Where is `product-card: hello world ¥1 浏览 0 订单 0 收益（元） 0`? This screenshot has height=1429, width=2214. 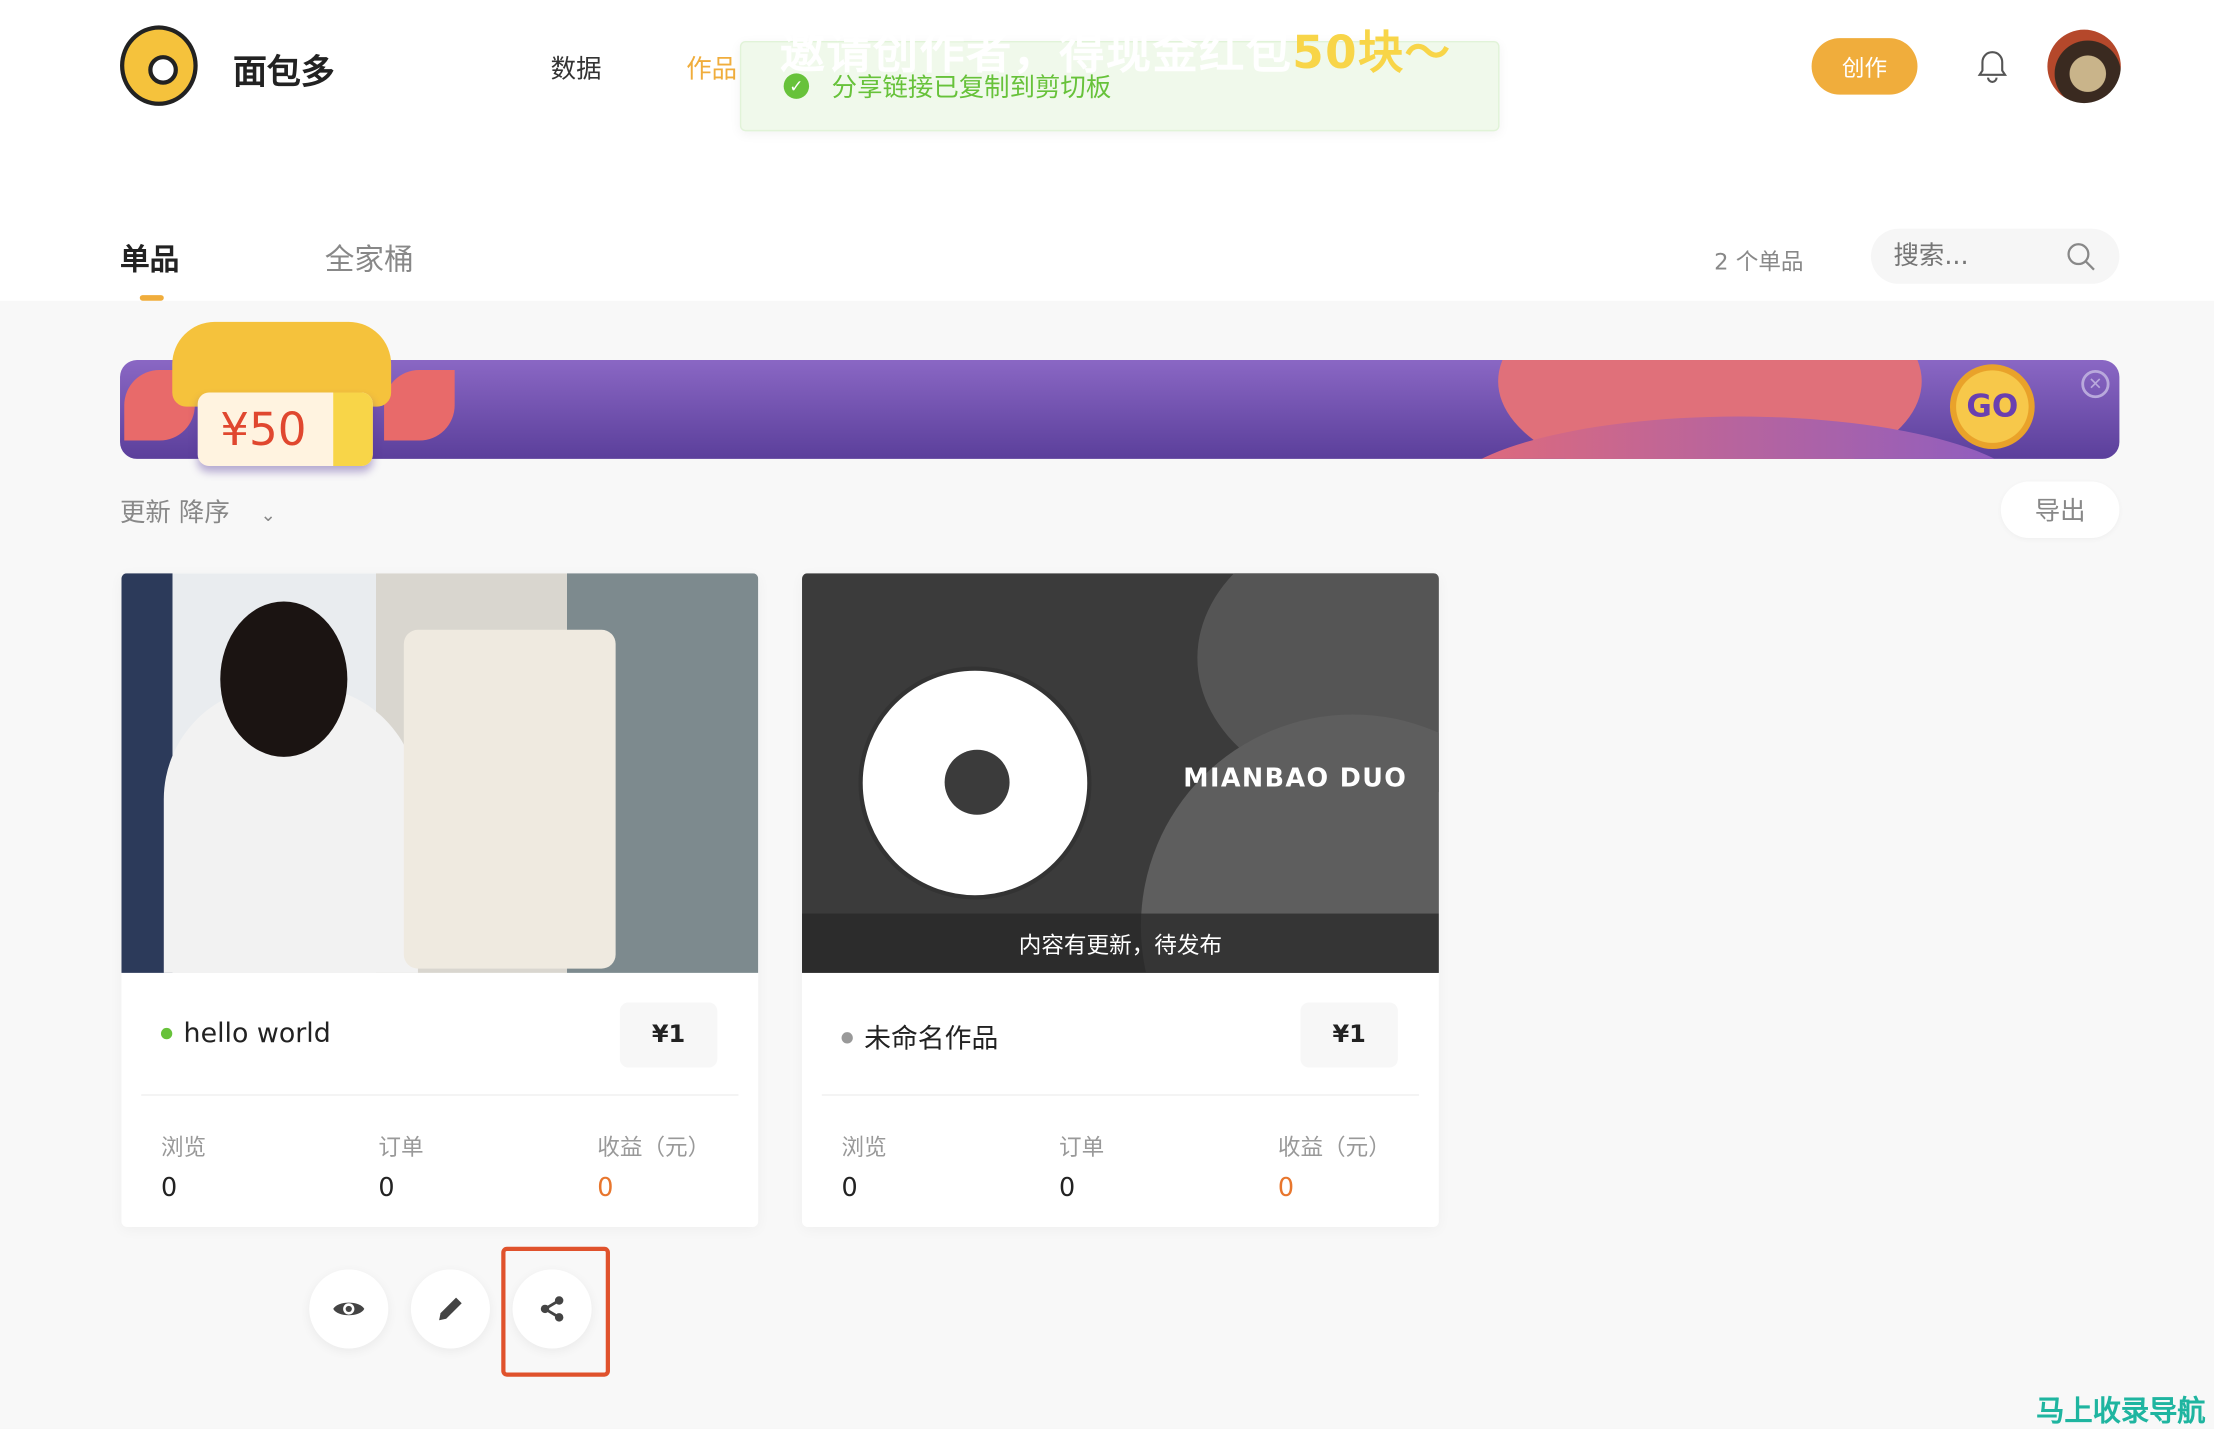
product-card: hello world ¥1 浏览 0 订单 0 收益（元） 0 is located at coordinates (440, 900).